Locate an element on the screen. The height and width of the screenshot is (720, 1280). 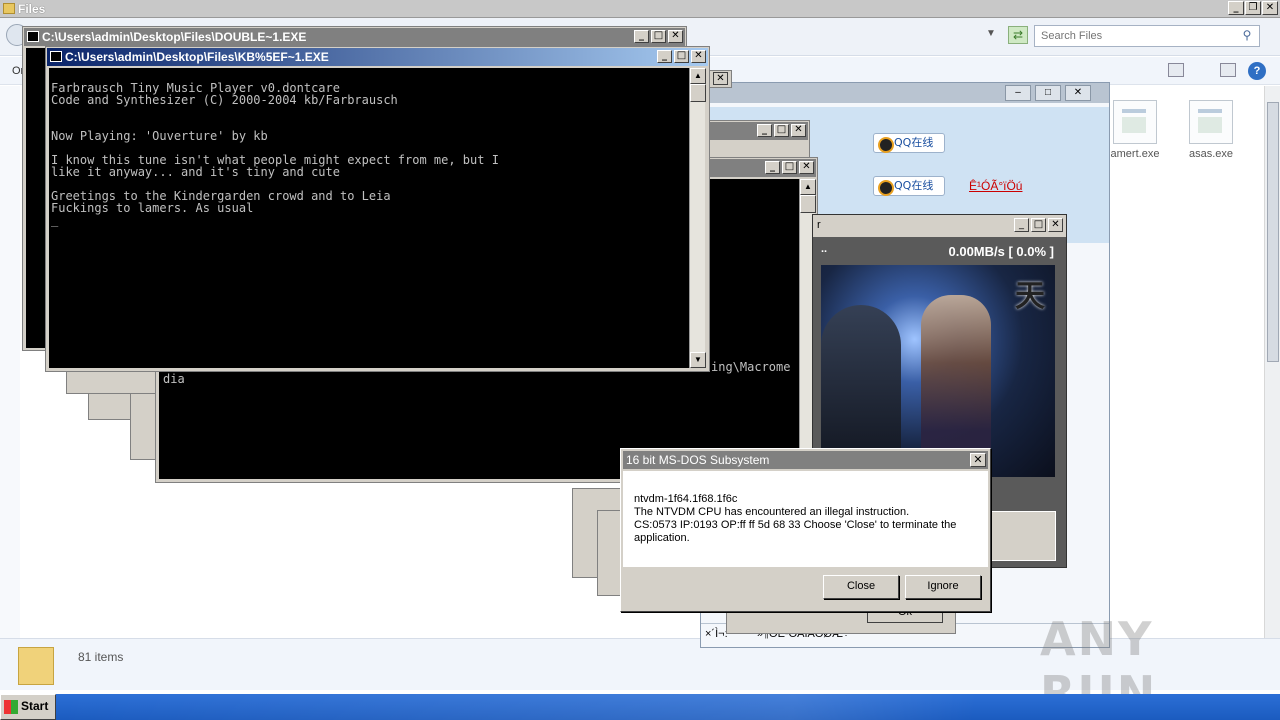
explorer-titlebar: Files _ ❐ ✕ is located at coordinates (640, 9).